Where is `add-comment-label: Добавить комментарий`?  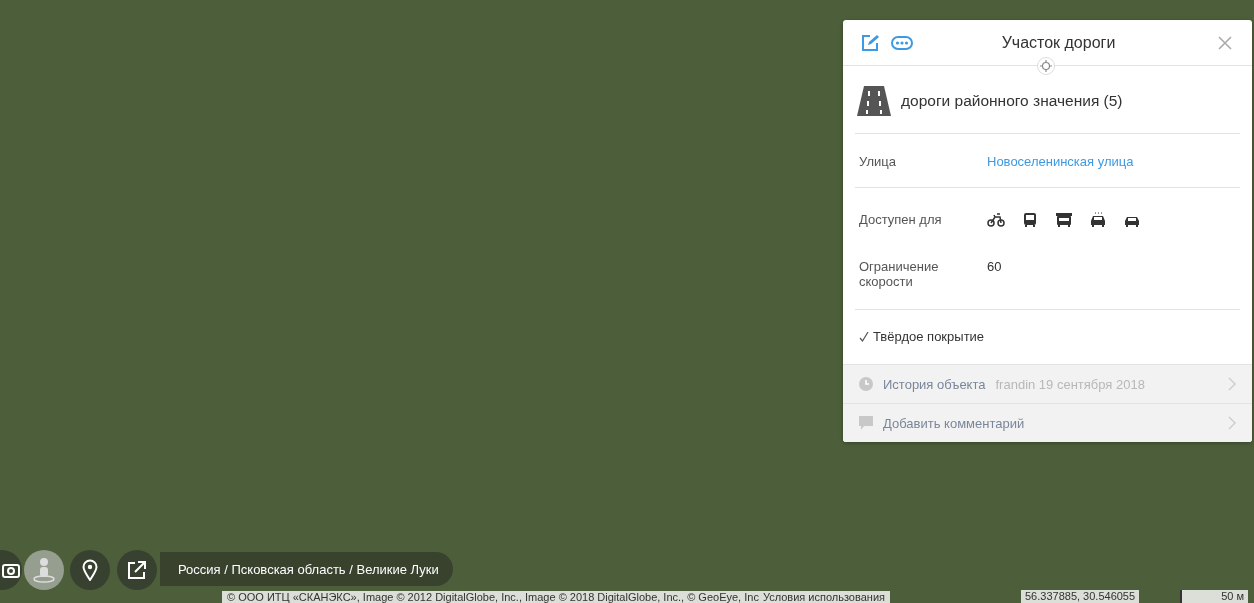 add-comment-label: Добавить комментарий is located at coordinates (954, 423).